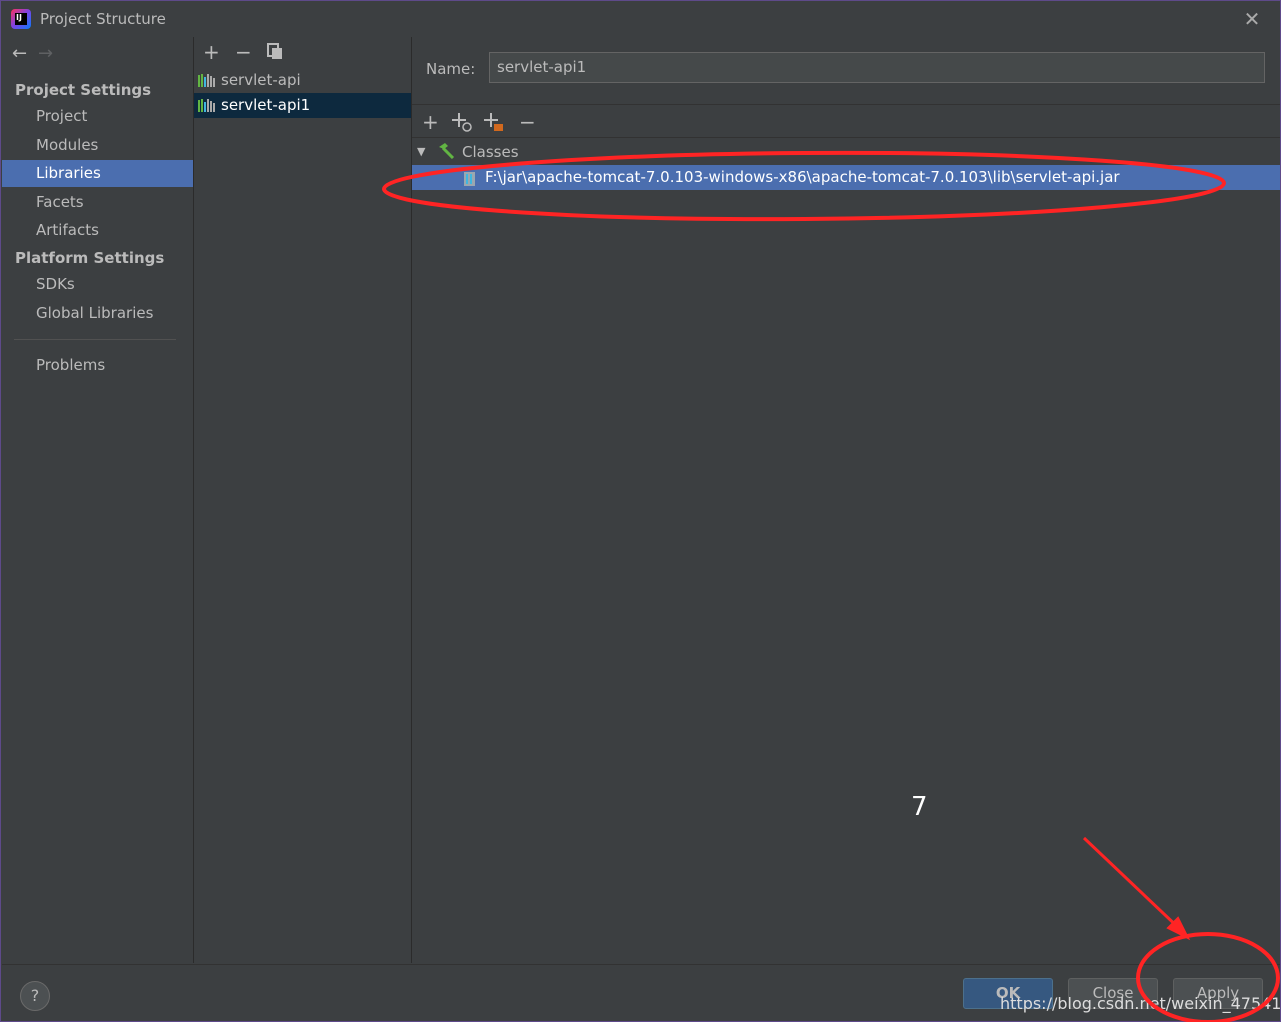  I want to click on library-name-input: servlet-api1, so click(877, 67).